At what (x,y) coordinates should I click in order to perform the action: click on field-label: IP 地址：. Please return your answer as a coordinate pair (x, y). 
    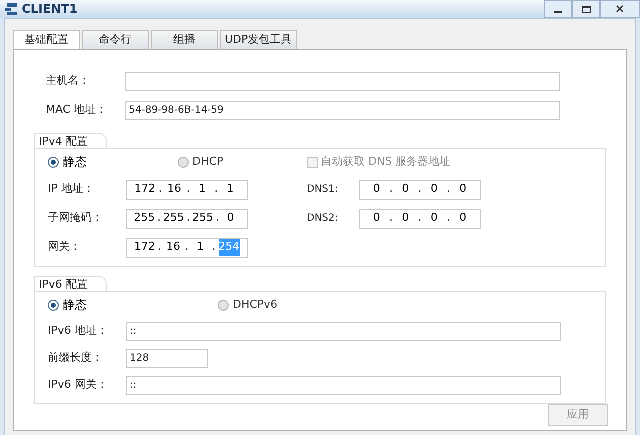
    Looking at the image, I should click on (72, 189).